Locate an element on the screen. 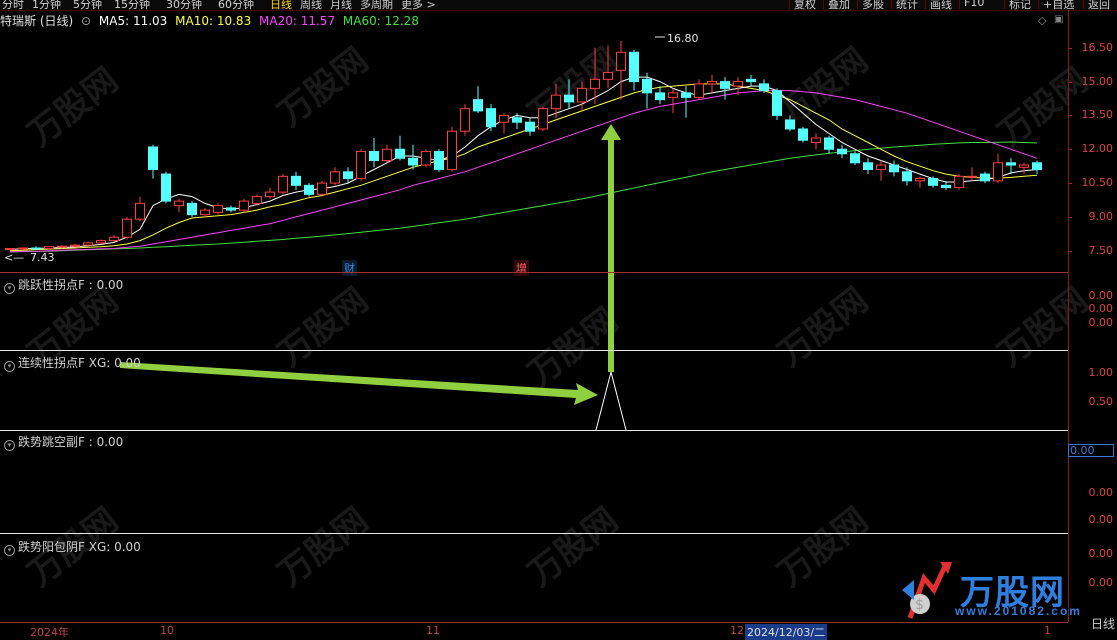 This screenshot has height=640, width=1117. x-label-1: 2024年 is located at coordinates (49, 632).